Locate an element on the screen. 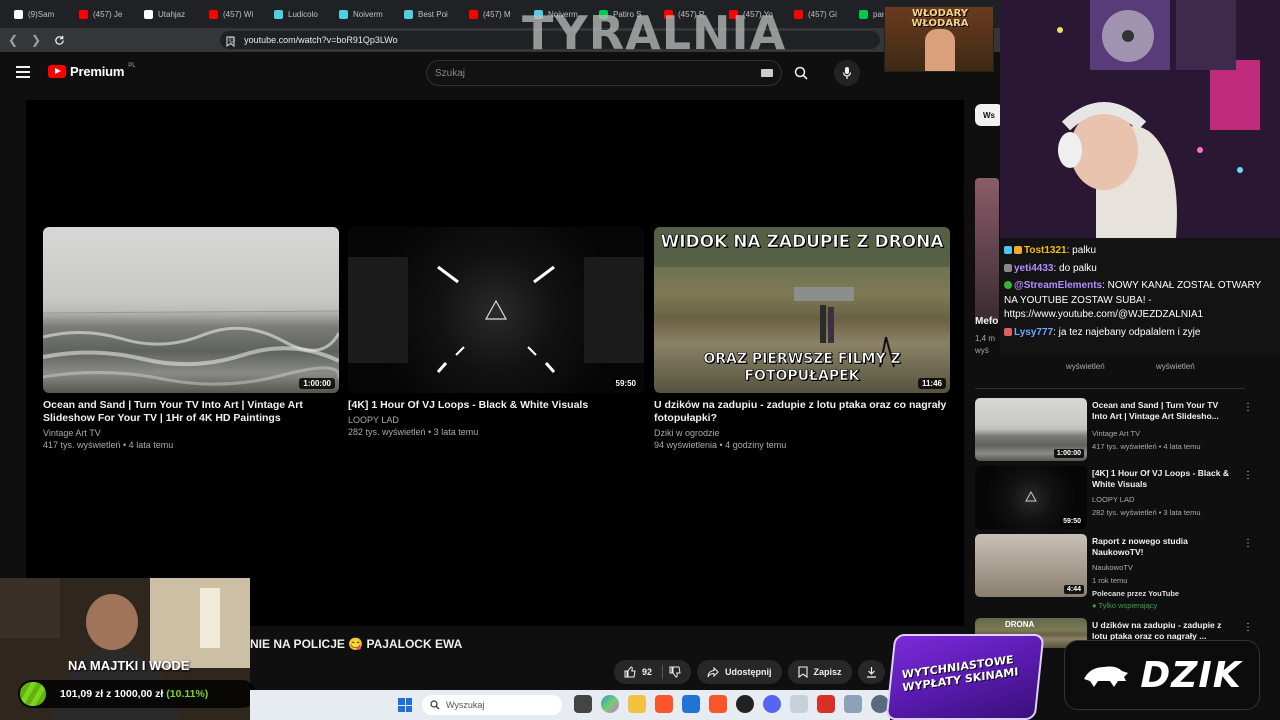 The image size is (1280, 720). reload-icon is located at coordinates (59, 40).